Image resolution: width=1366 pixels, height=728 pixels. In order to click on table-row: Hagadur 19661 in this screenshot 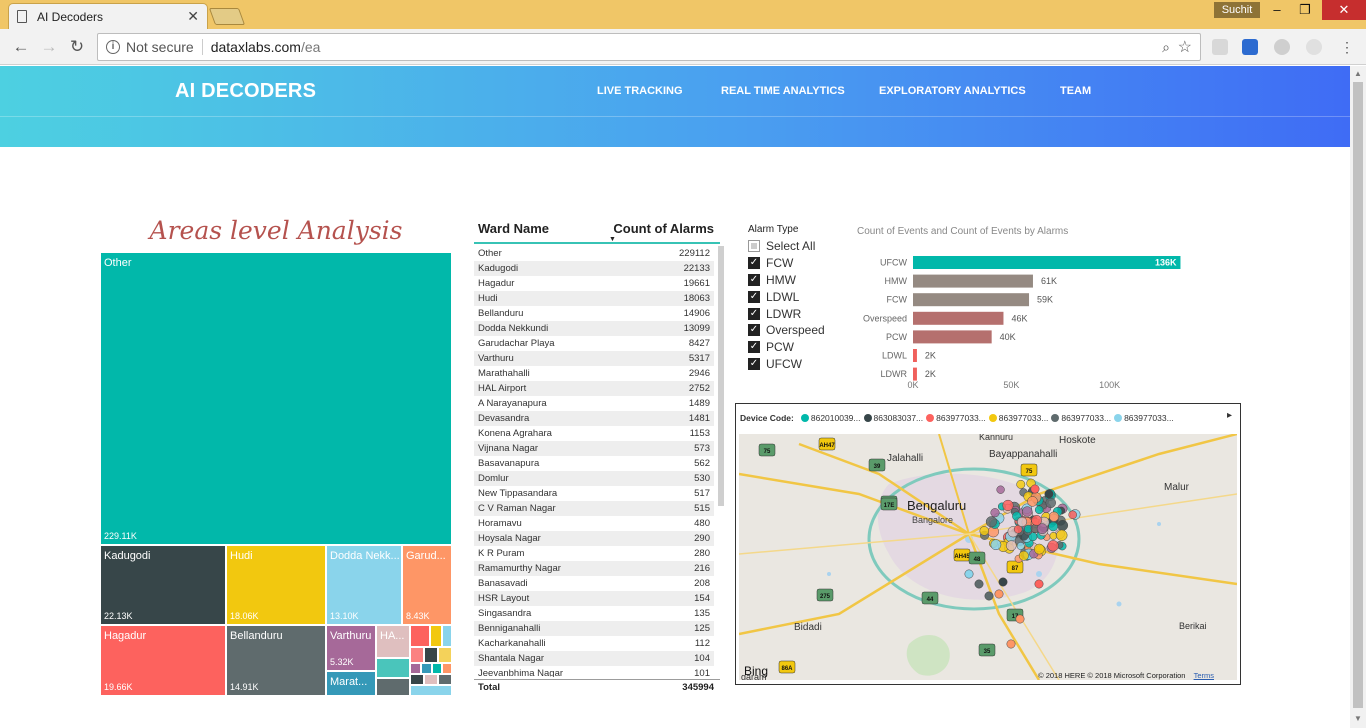, I will do `click(594, 283)`.